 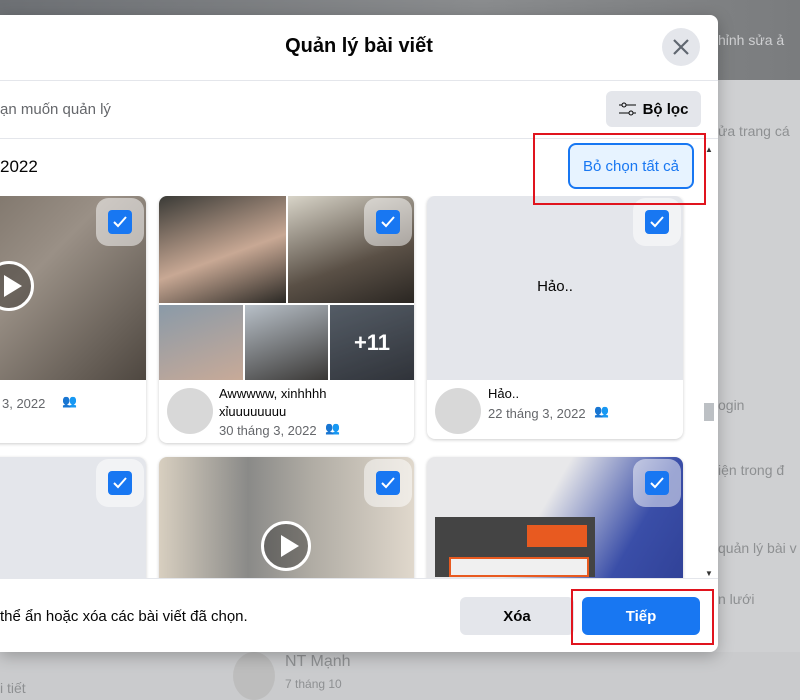 What do you see at coordinates (555, 317) in the screenshot?
I see `post-card: Hảo.. Hảo.. 22 tháng 3, 2022 👥` at bounding box center [555, 317].